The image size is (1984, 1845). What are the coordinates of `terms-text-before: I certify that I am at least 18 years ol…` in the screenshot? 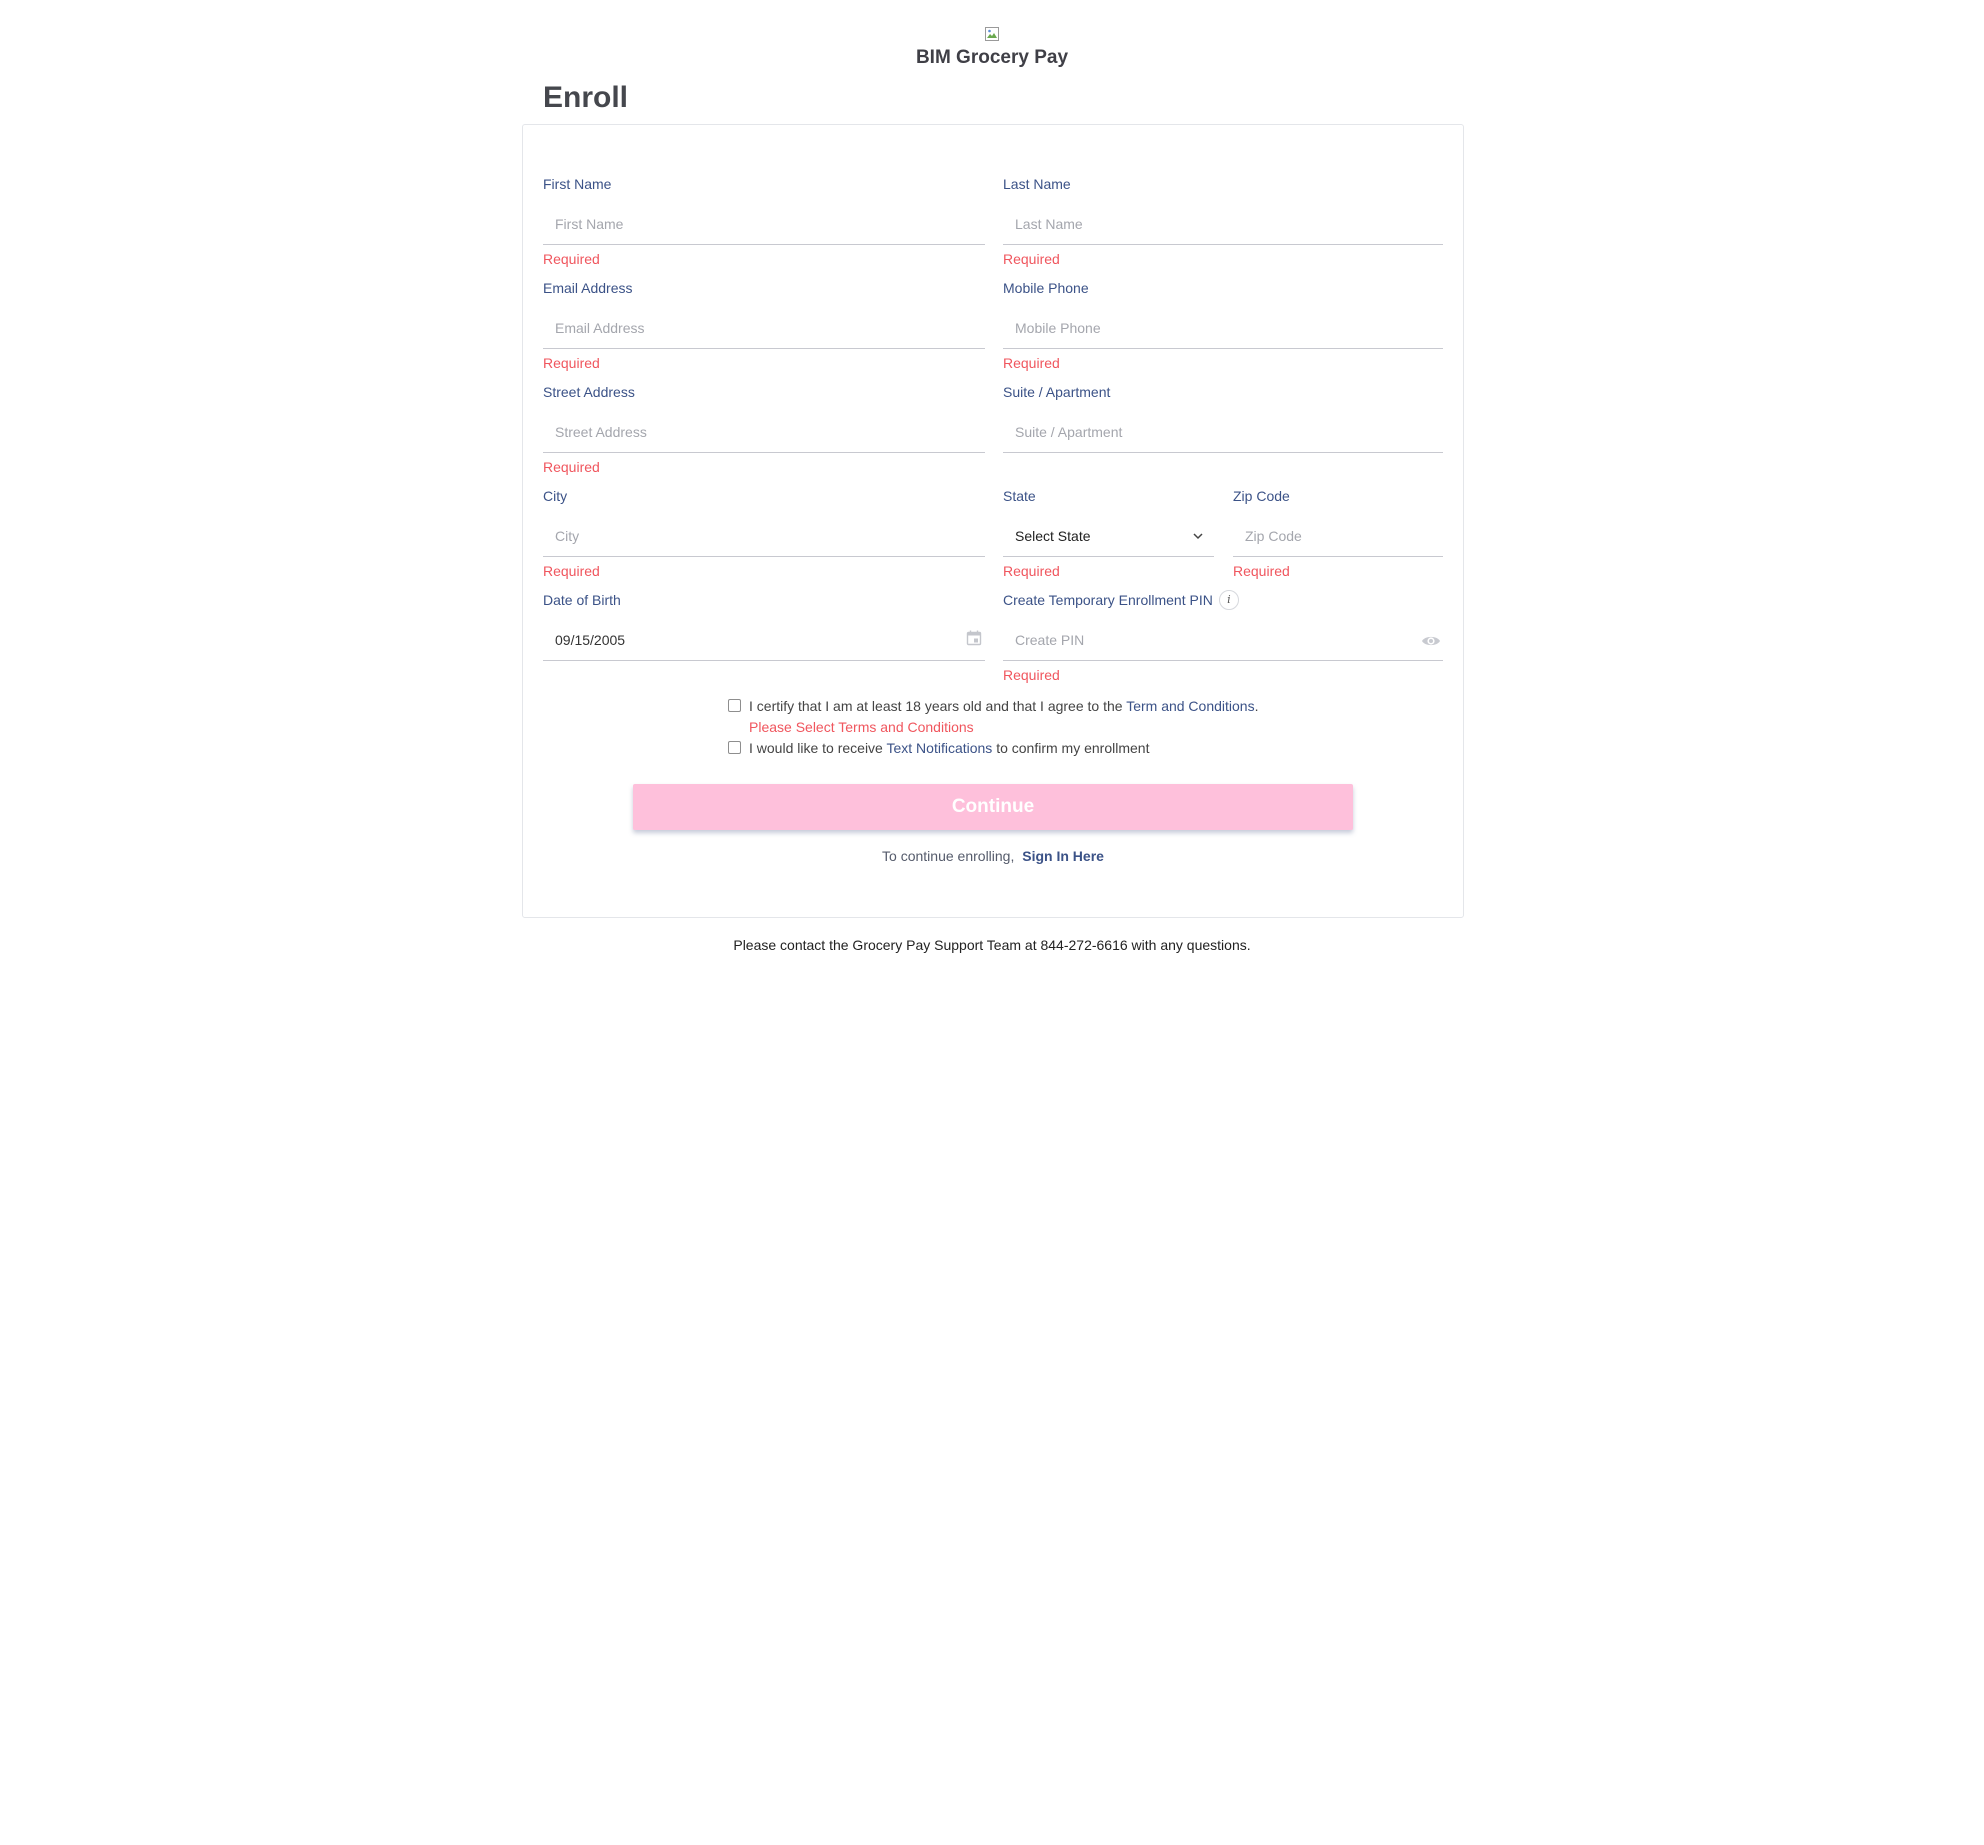 It's located at (938, 706).